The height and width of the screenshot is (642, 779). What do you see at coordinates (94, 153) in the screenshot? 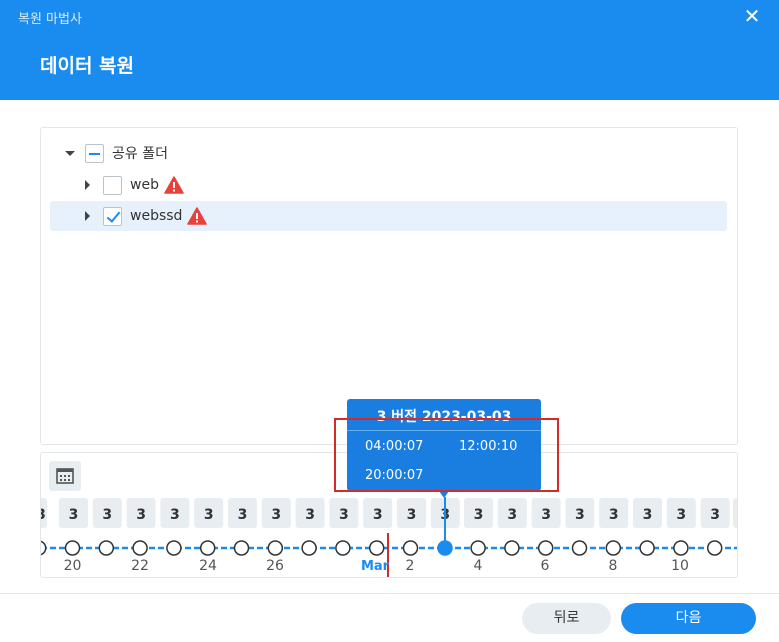
I see `root-checkbox` at bounding box center [94, 153].